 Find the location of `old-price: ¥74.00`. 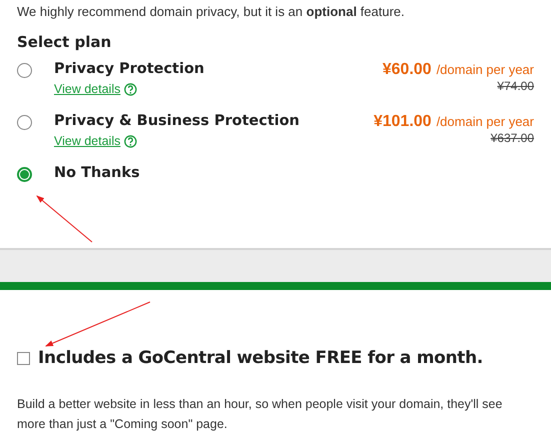

old-price: ¥74.00 is located at coordinates (515, 86).